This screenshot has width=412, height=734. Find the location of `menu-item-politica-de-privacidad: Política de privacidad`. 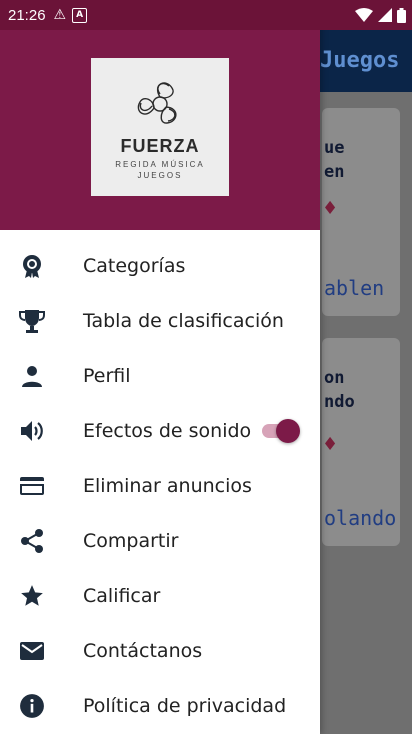

menu-item-politica-de-privacidad: Política de privacidad is located at coordinates (160, 705).